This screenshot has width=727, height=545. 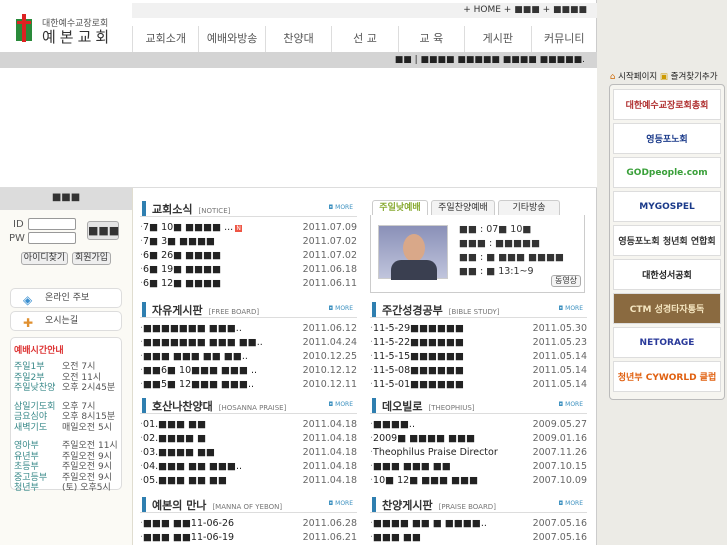 What do you see at coordinates (478, 524) in the screenshot?
I see `board-row: ■■■■ ■■ ■ ■■■■.. 2007.05.16` at bounding box center [478, 524].